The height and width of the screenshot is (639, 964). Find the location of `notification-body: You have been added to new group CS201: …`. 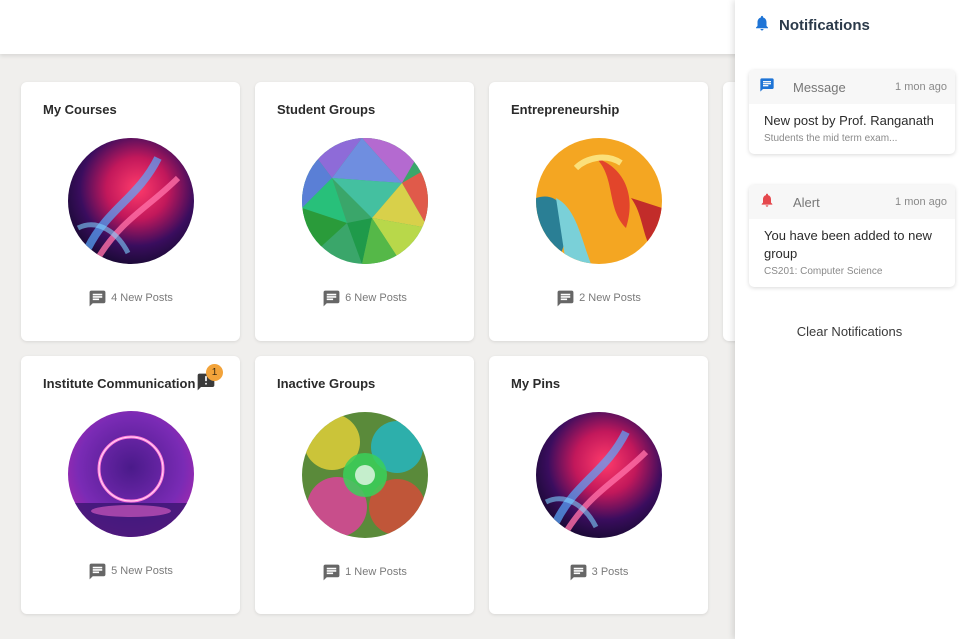

notification-body: You have been added to new group CS201: … is located at coordinates (852, 253).